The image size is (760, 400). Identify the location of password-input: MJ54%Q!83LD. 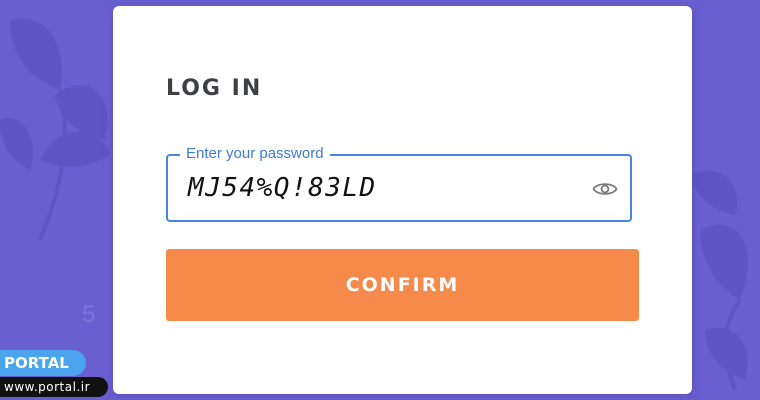
(282, 188).